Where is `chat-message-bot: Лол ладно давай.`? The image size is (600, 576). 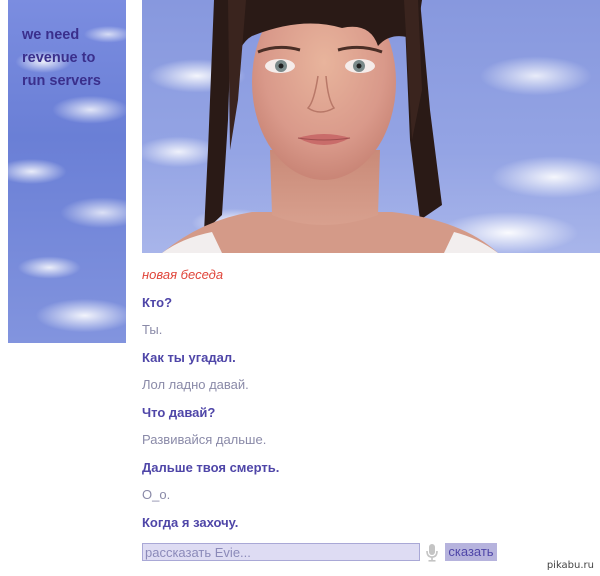 chat-message-bot: Лол ладно давай. is located at coordinates (195, 384).